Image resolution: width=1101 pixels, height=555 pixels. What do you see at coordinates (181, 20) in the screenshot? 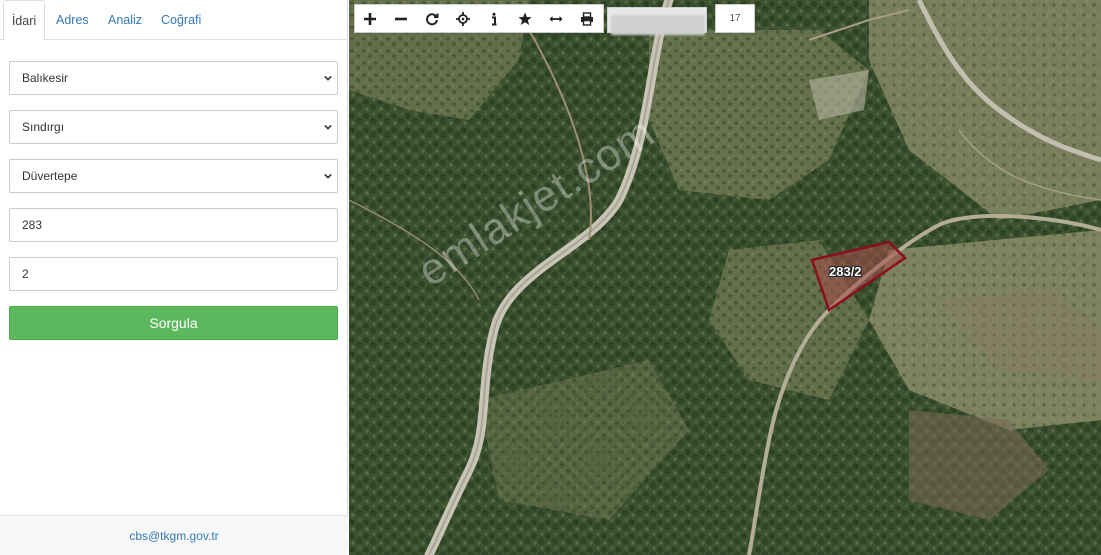
I see `tab-cografi: Coğrafi` at bounding box center [181, 20].